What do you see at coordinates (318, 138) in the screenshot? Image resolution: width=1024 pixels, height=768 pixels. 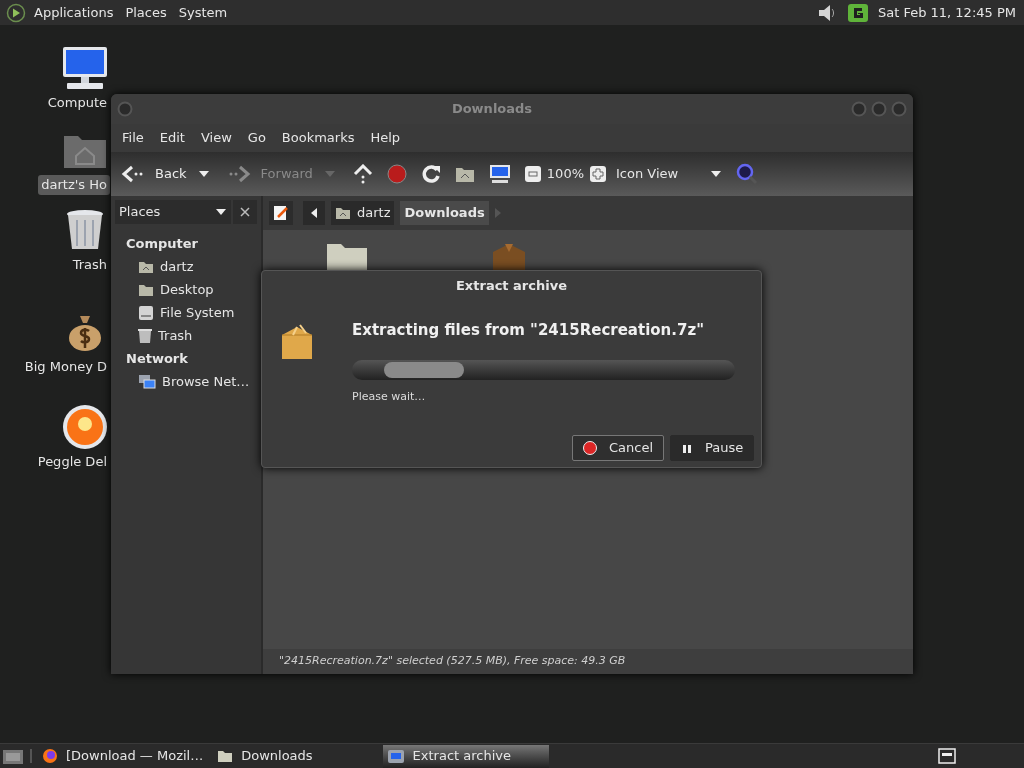 I see `menu-item: Bookmarks` at bounding box center [318, 138].